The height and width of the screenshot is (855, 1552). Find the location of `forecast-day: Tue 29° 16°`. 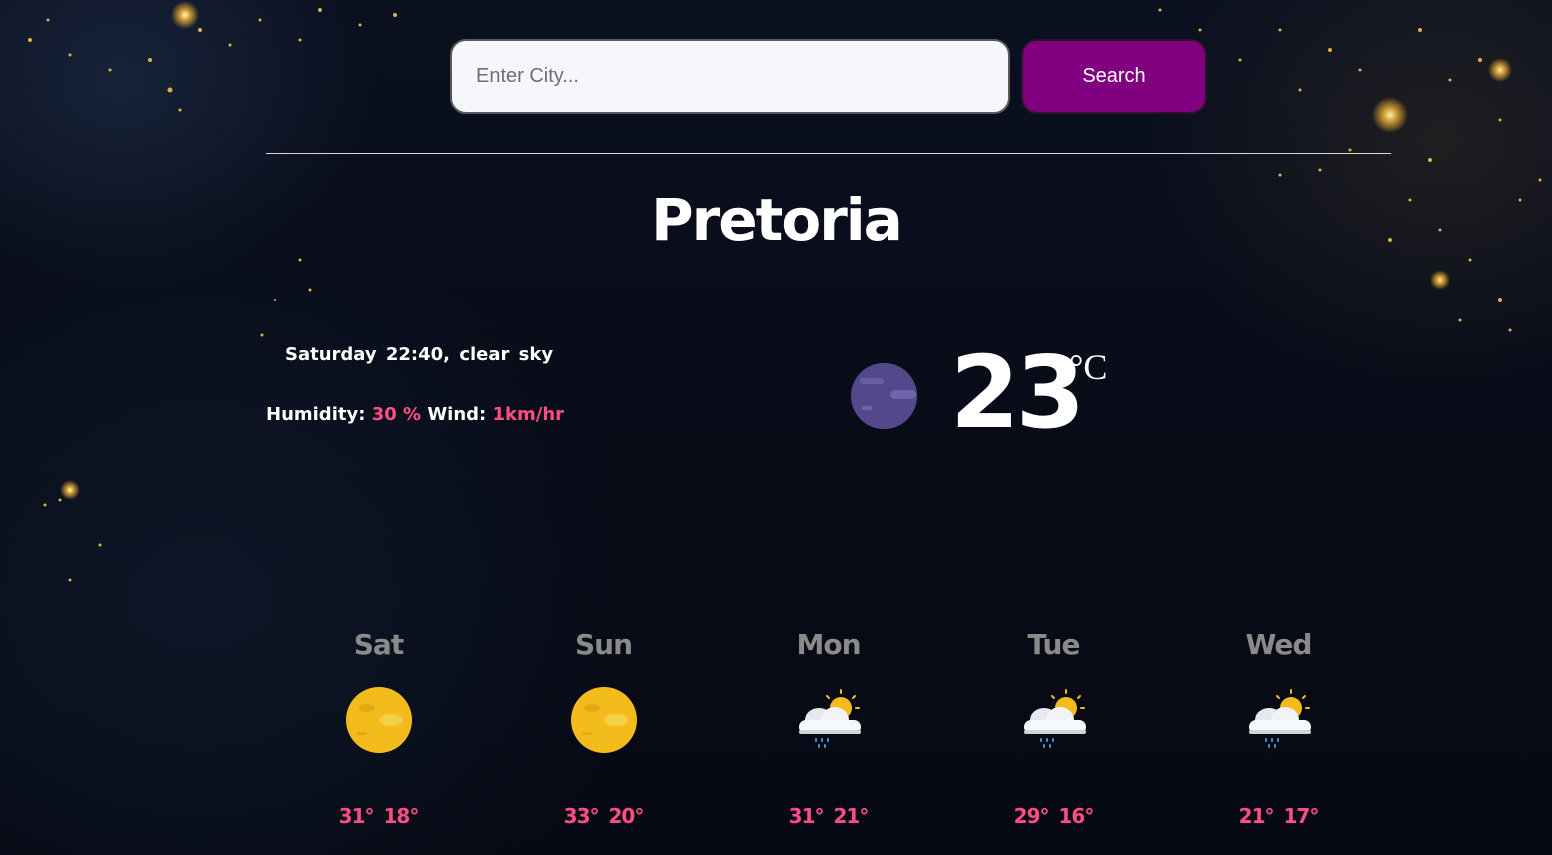

forecast-day: Tue 29° 16° is located at coordinates (1053, 738).